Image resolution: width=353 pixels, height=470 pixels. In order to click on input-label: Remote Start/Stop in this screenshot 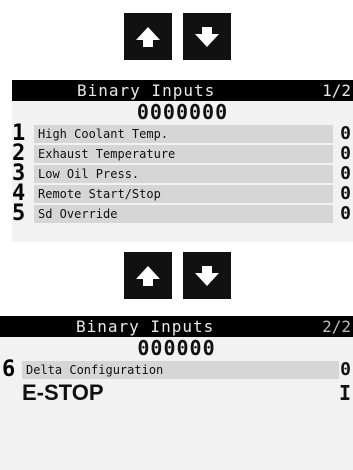, I will do `click(183, 194)`.